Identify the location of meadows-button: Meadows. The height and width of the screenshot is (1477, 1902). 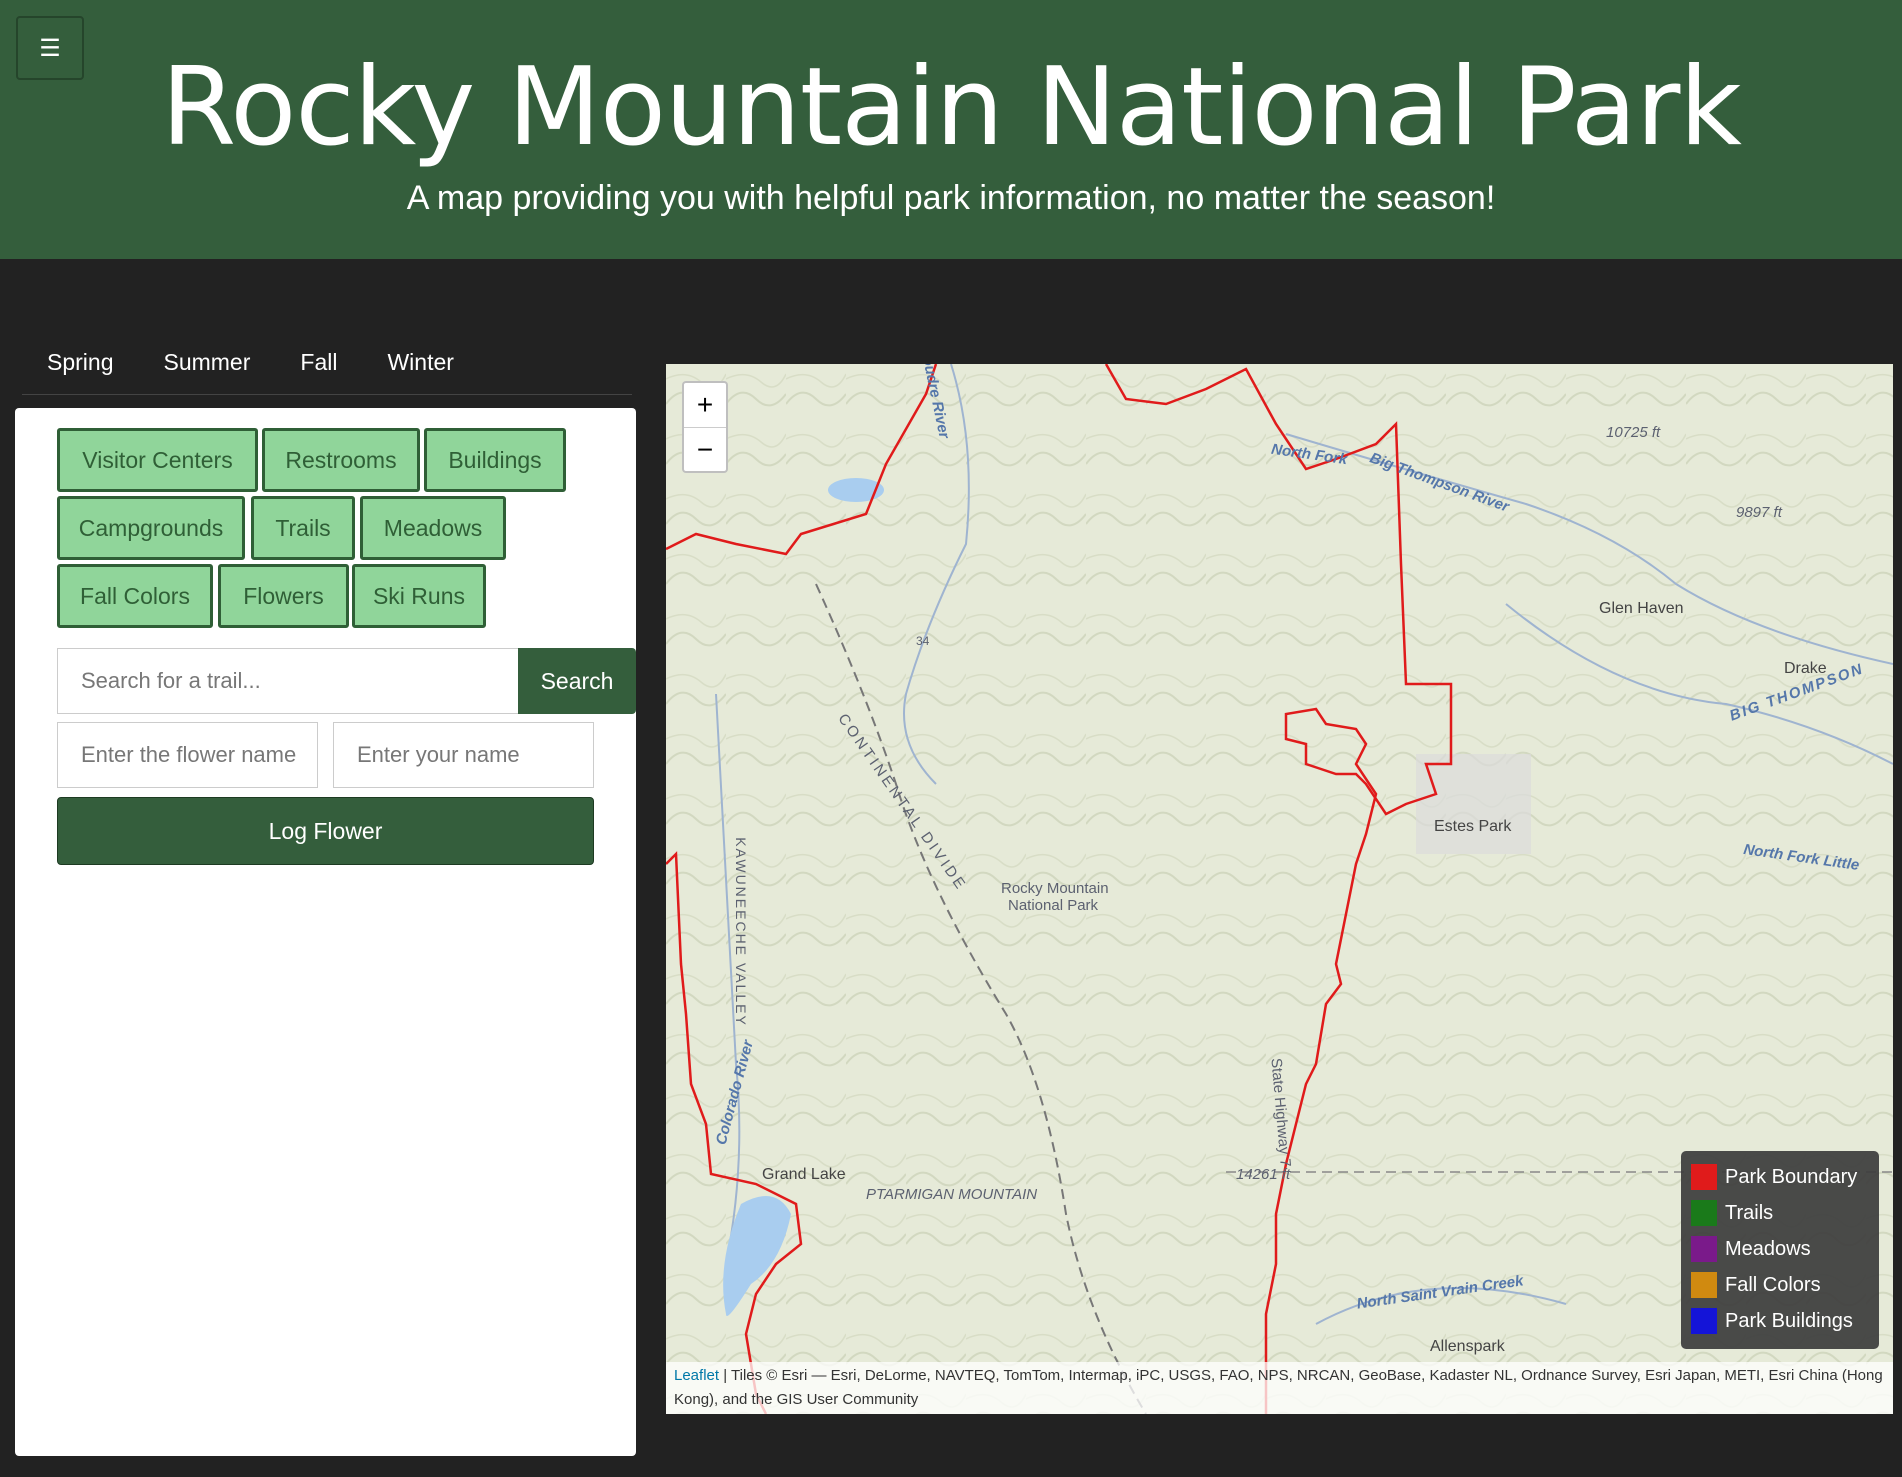
(433, 528).